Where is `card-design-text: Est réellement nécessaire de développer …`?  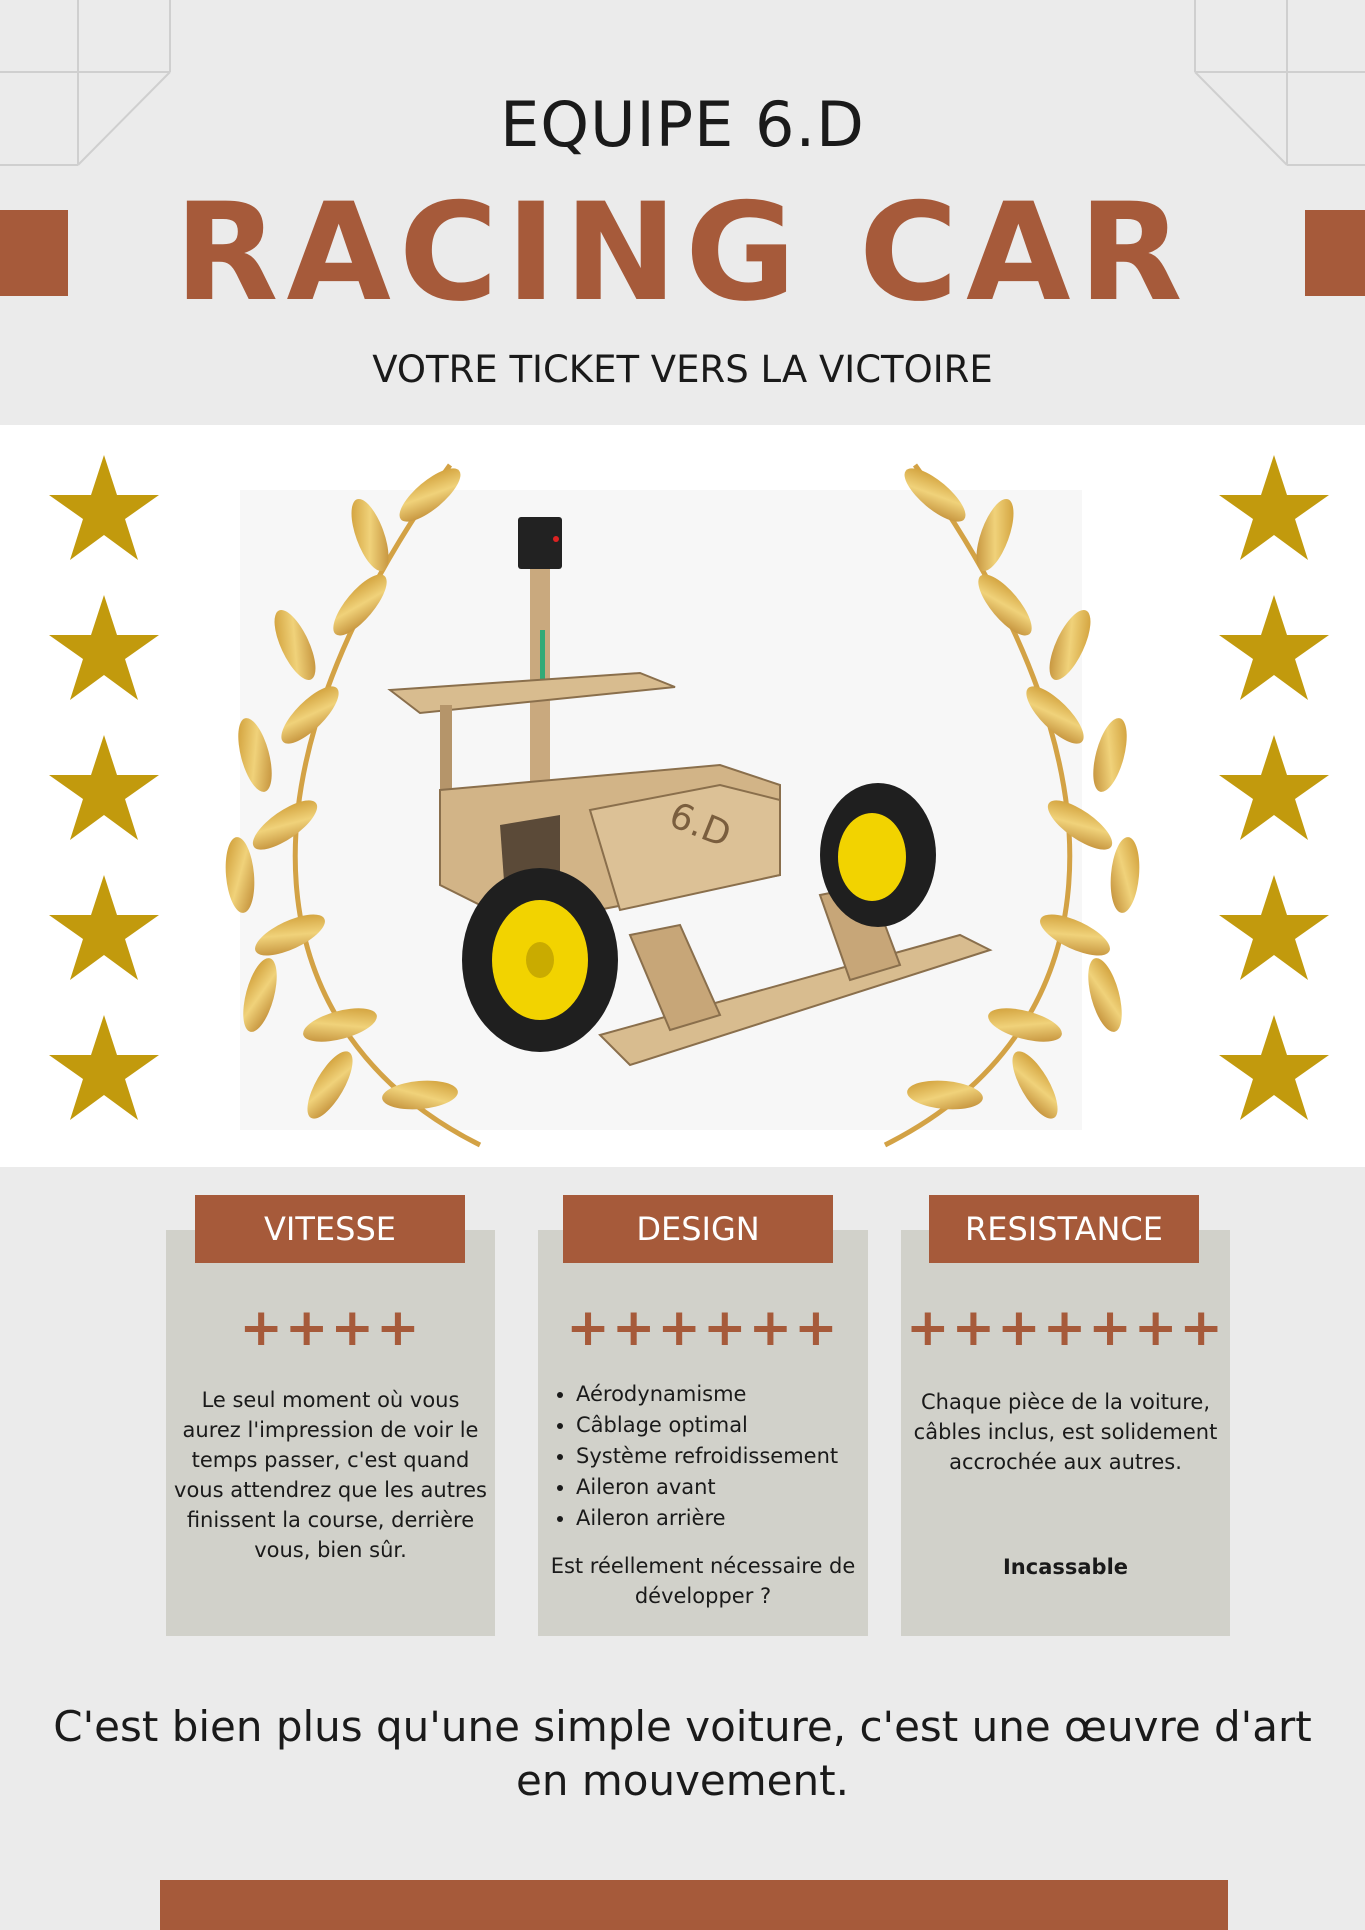 card-design-text: Est réellement nécessaire de développer … is located at coordinates (703, 1581).